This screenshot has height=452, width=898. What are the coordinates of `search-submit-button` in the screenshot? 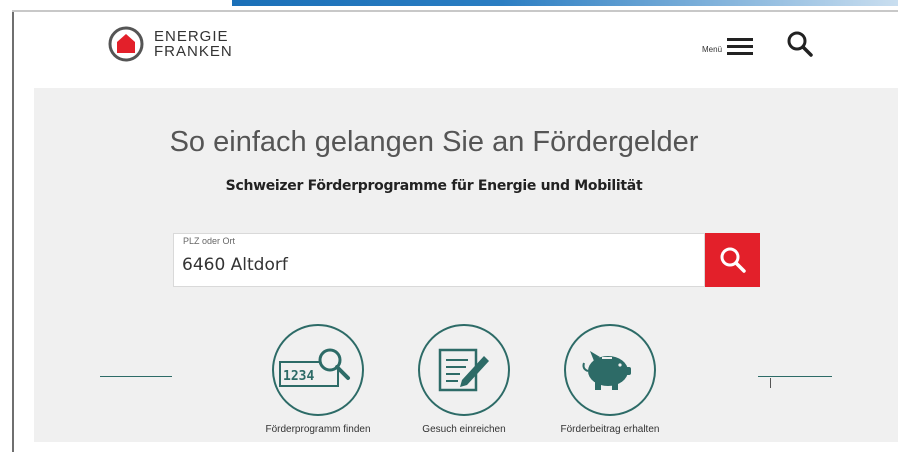 It's located at (732, 260).